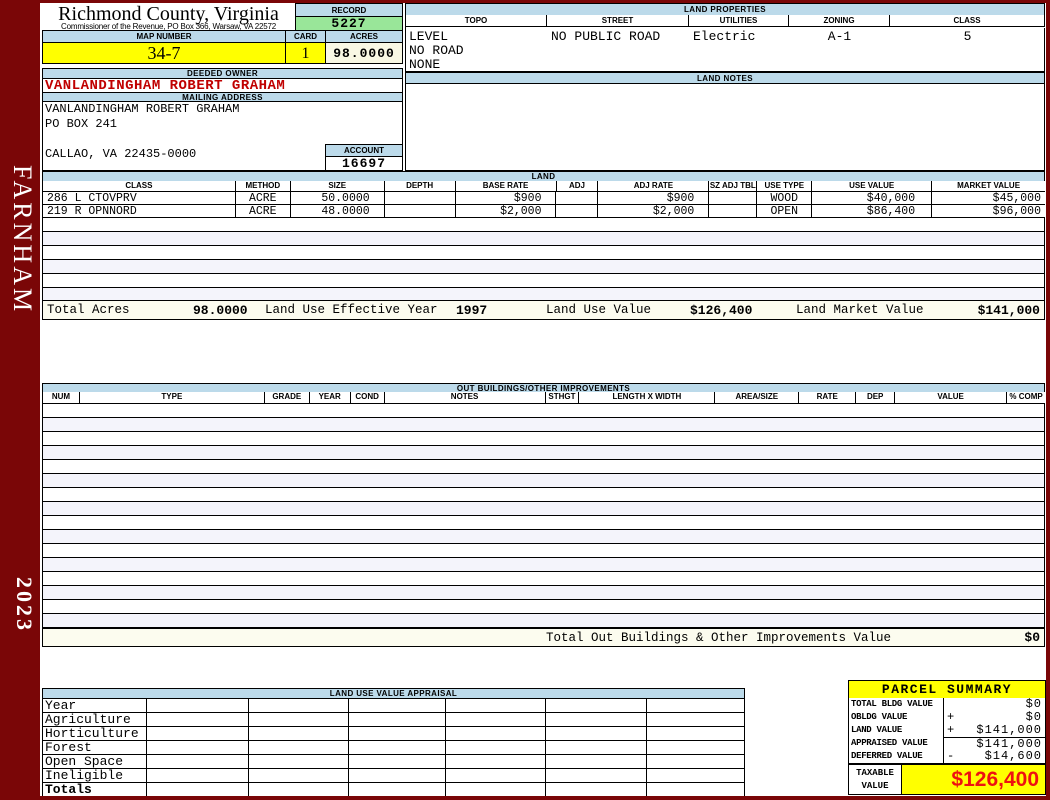  I want to click on sidebar-year-label: 2023, so click(24, 604).